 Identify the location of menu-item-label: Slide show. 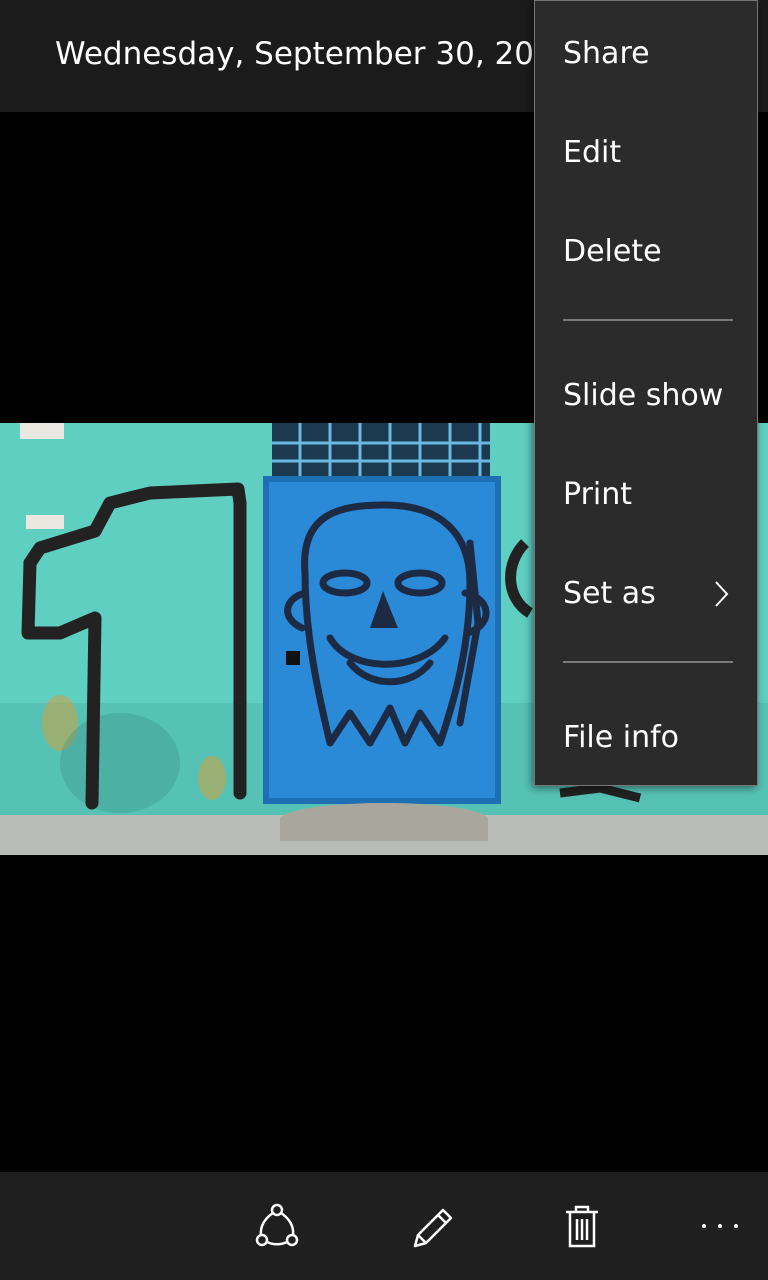
(643, 395).